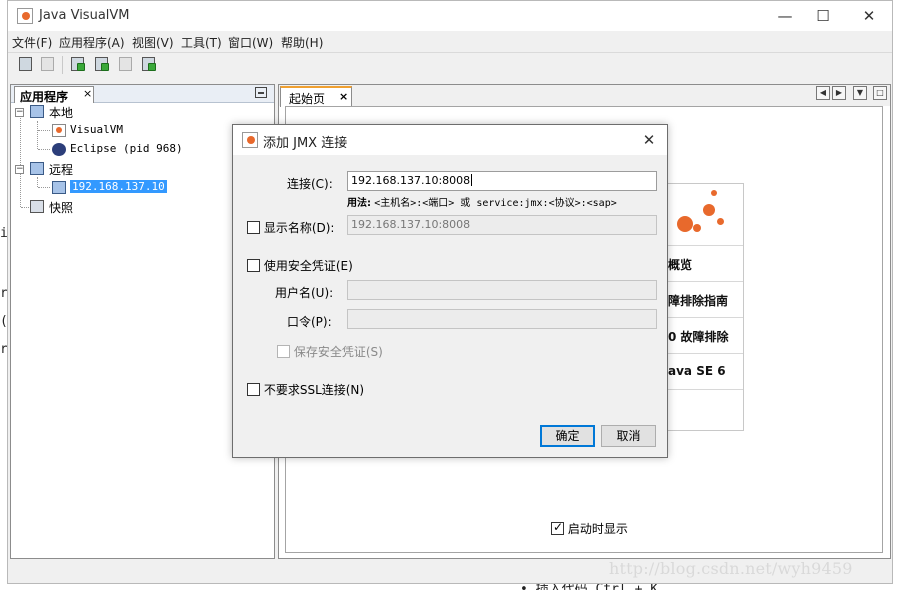 The height and width of the screenshot is (590, 900). I want to click on start-page-link: 概览, so click(704, 264).